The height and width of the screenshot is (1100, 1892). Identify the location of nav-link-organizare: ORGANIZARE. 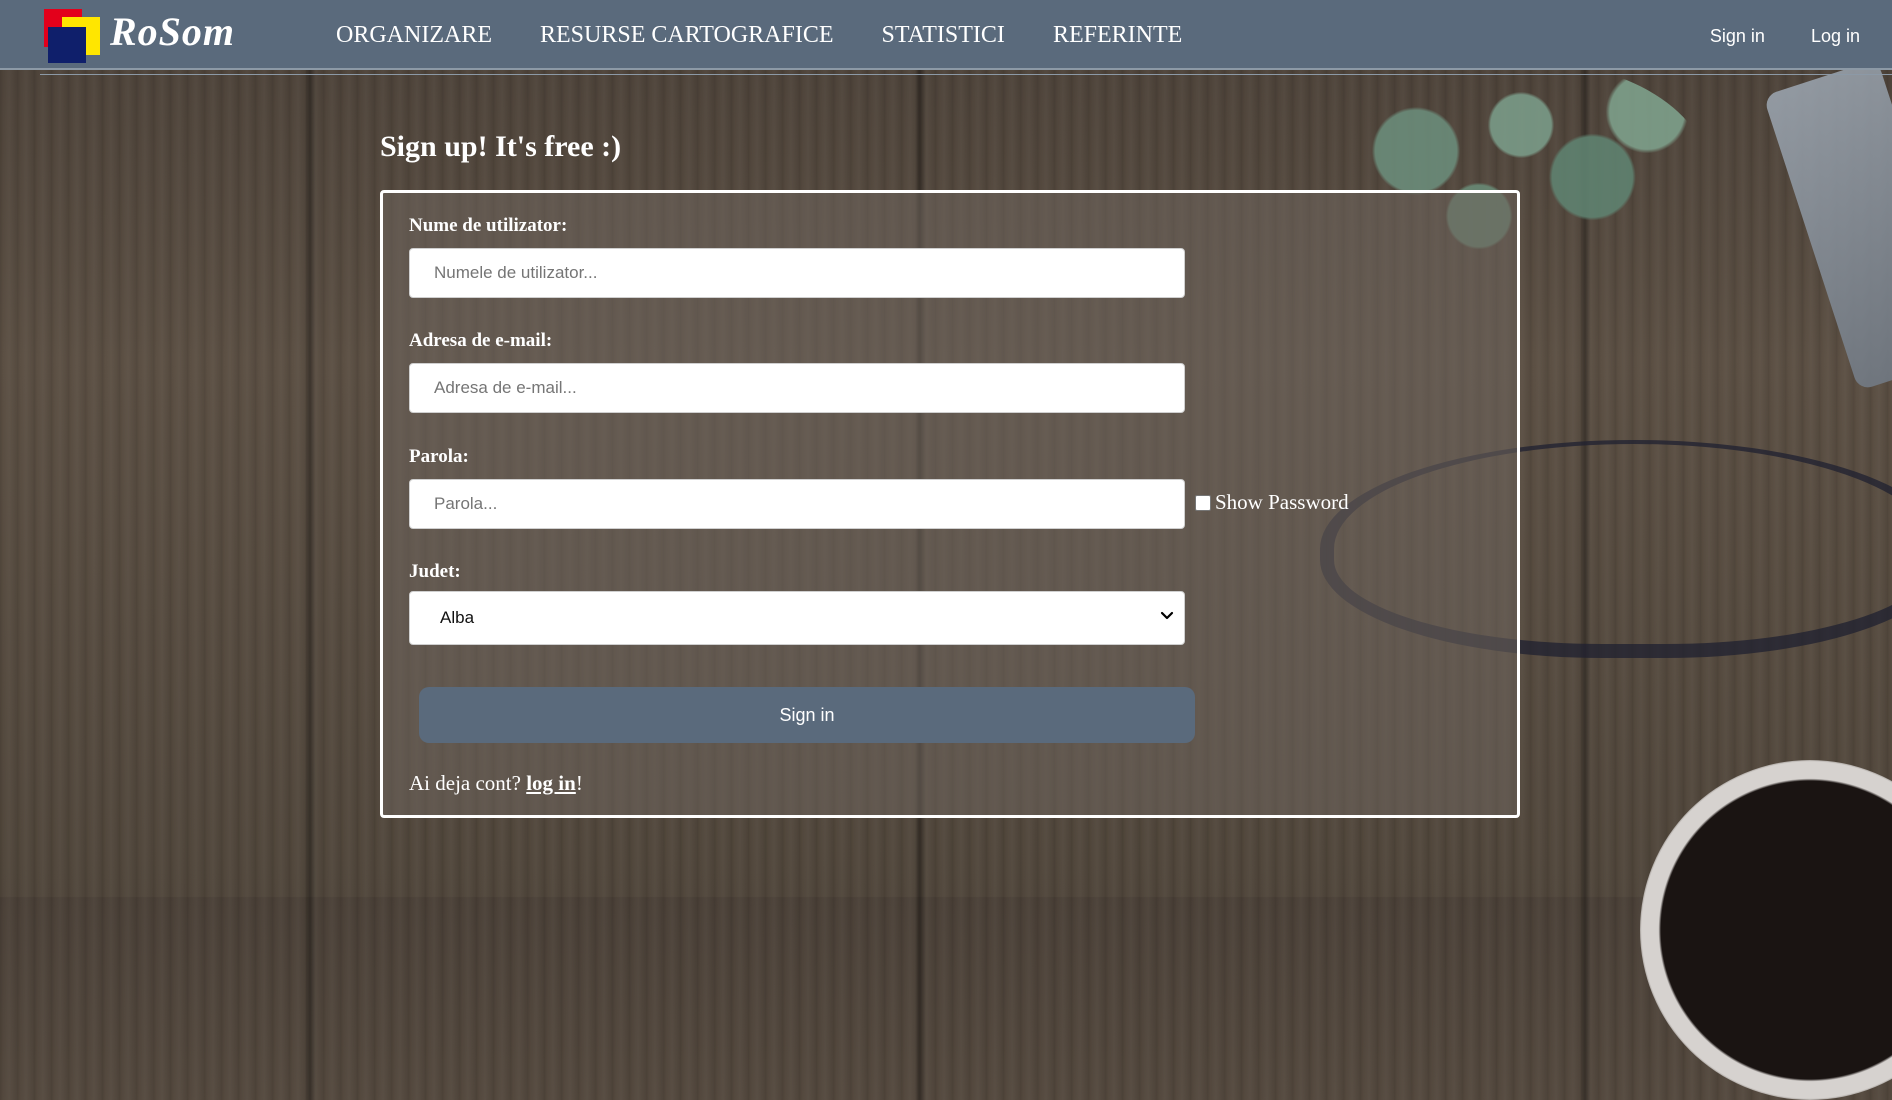
(414, 35).